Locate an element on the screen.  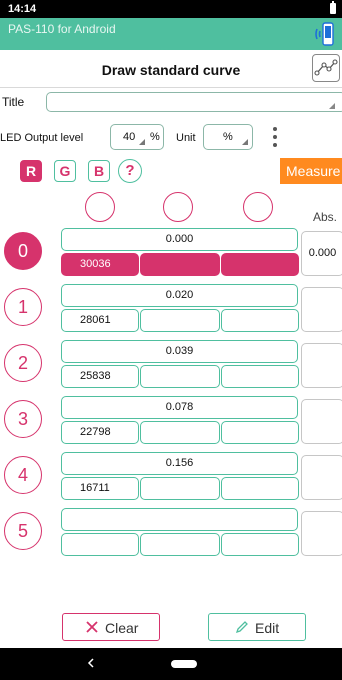
channel-b-button: B is located at coordinates (99, 171).